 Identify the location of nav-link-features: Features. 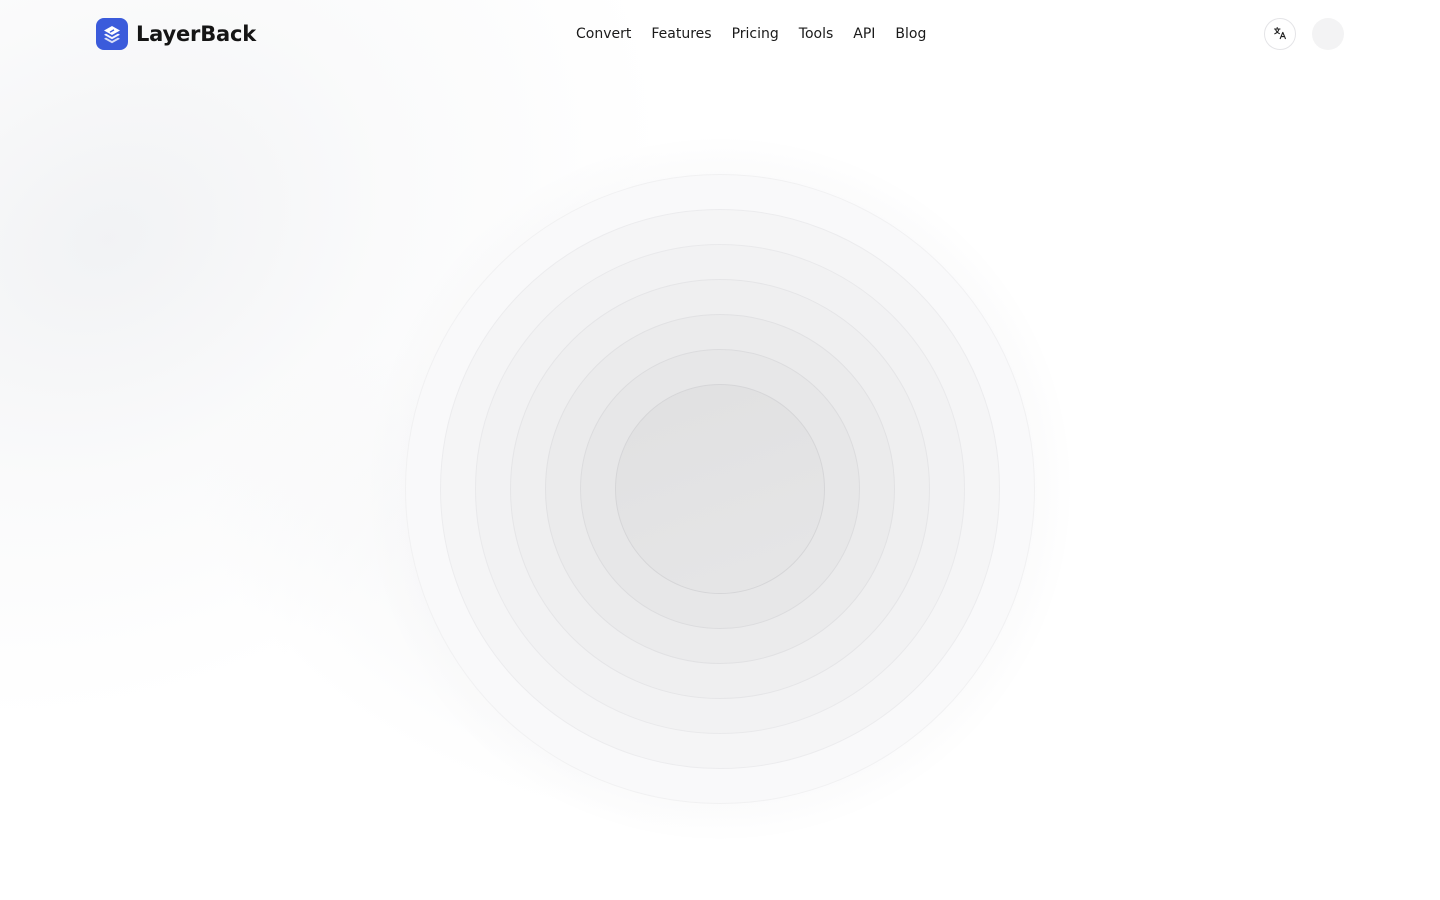
(681, 34).